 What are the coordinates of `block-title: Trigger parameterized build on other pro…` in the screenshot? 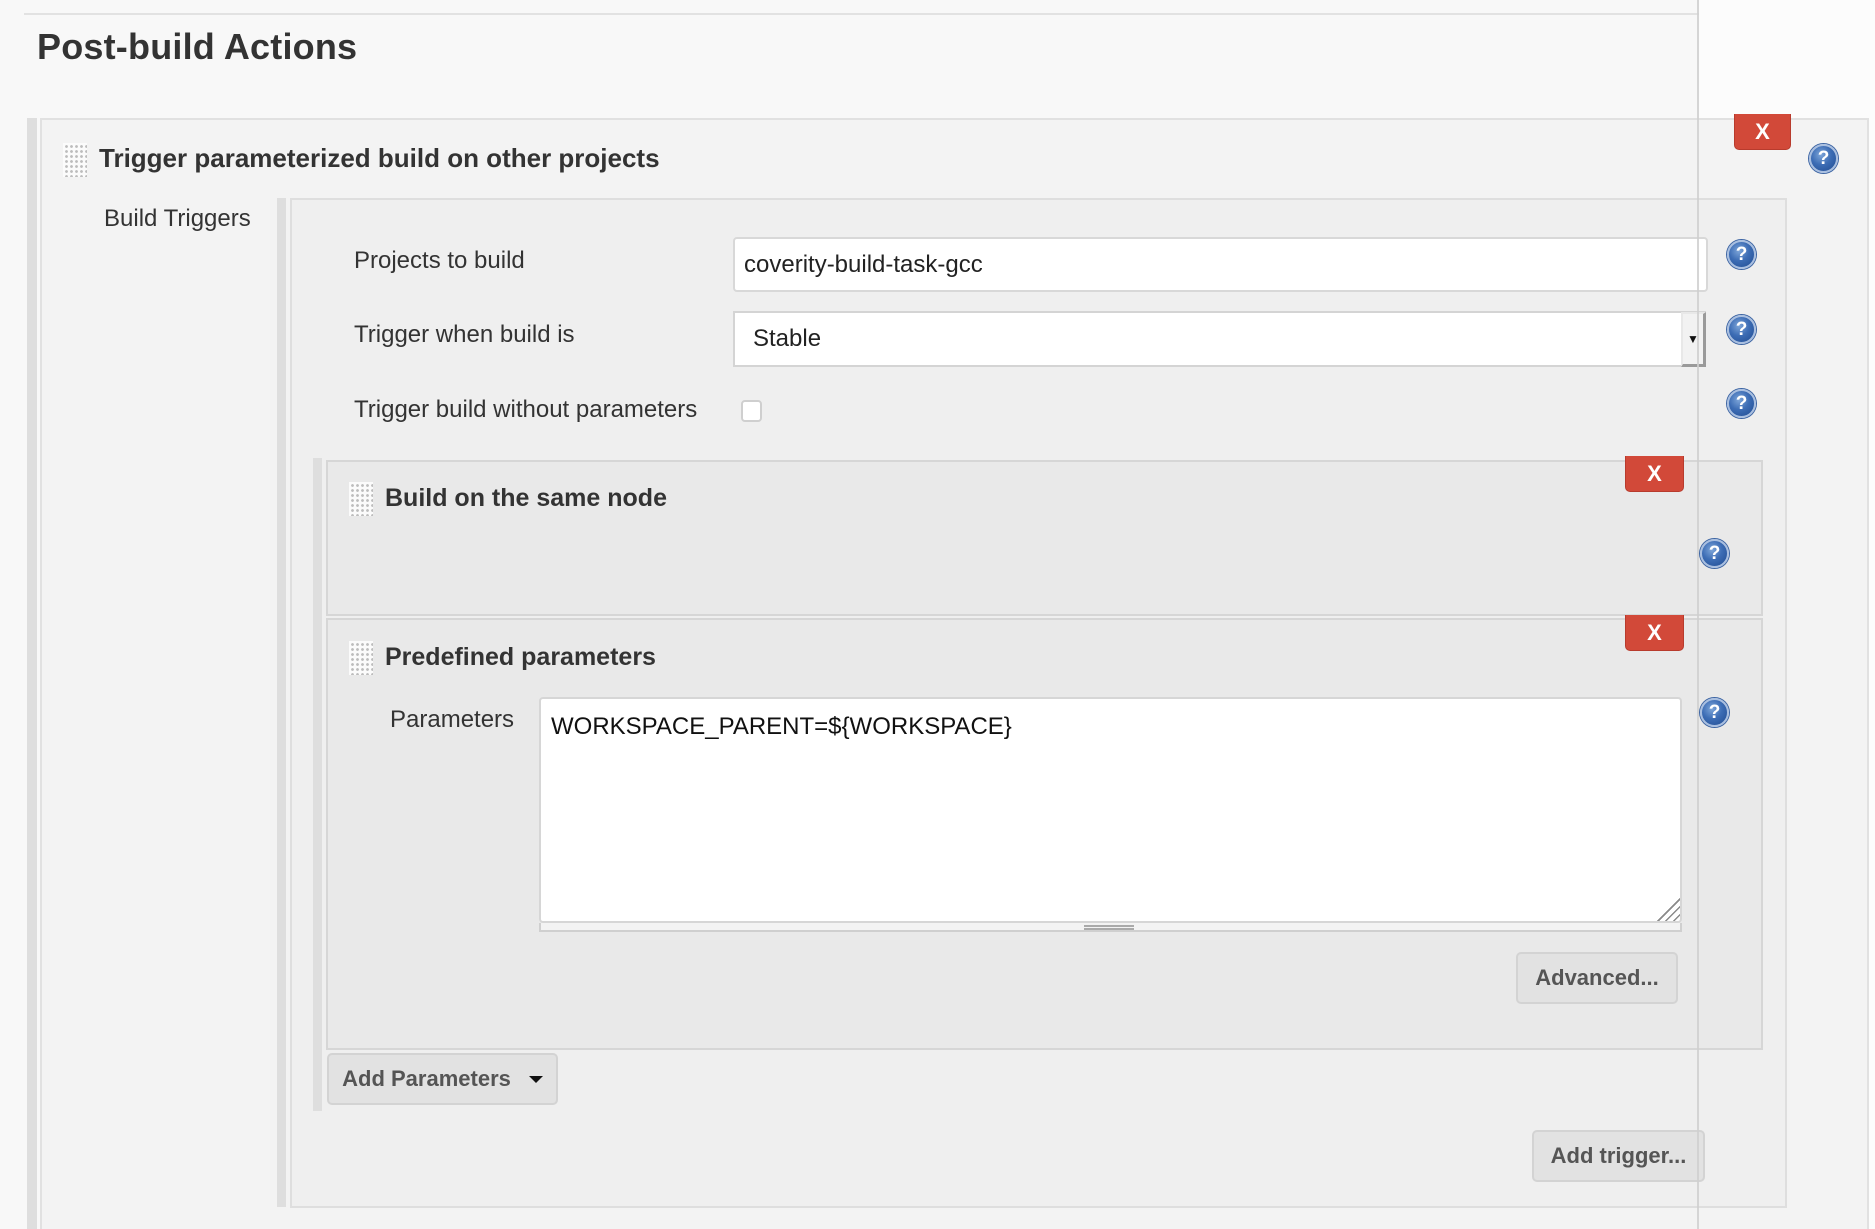 It's located at (379, 158).